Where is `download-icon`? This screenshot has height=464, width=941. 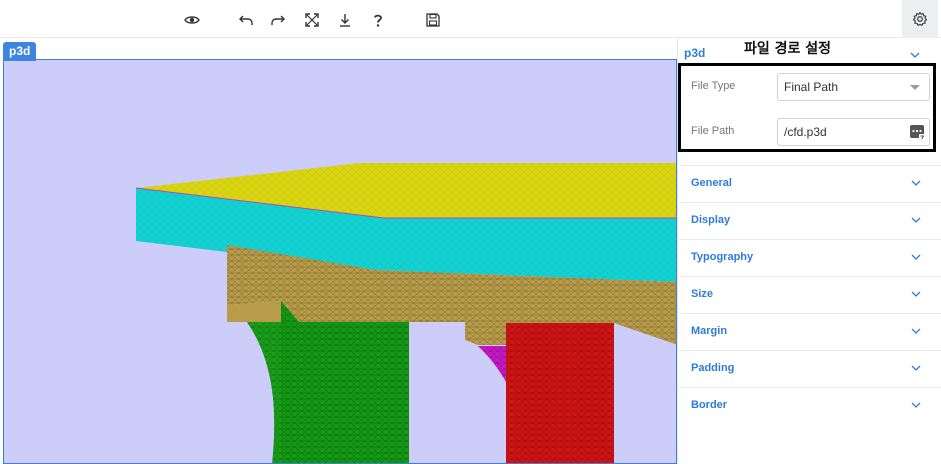 download-icon is located at coordinates (345, 20).